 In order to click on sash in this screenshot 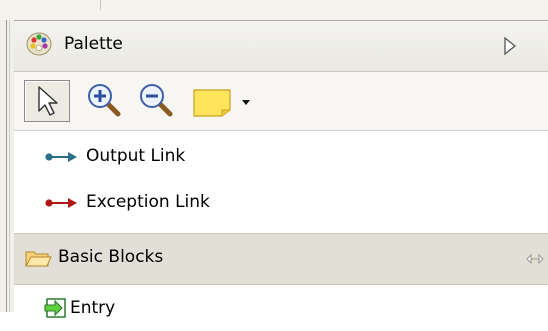, I will do `click(7, 166)`.